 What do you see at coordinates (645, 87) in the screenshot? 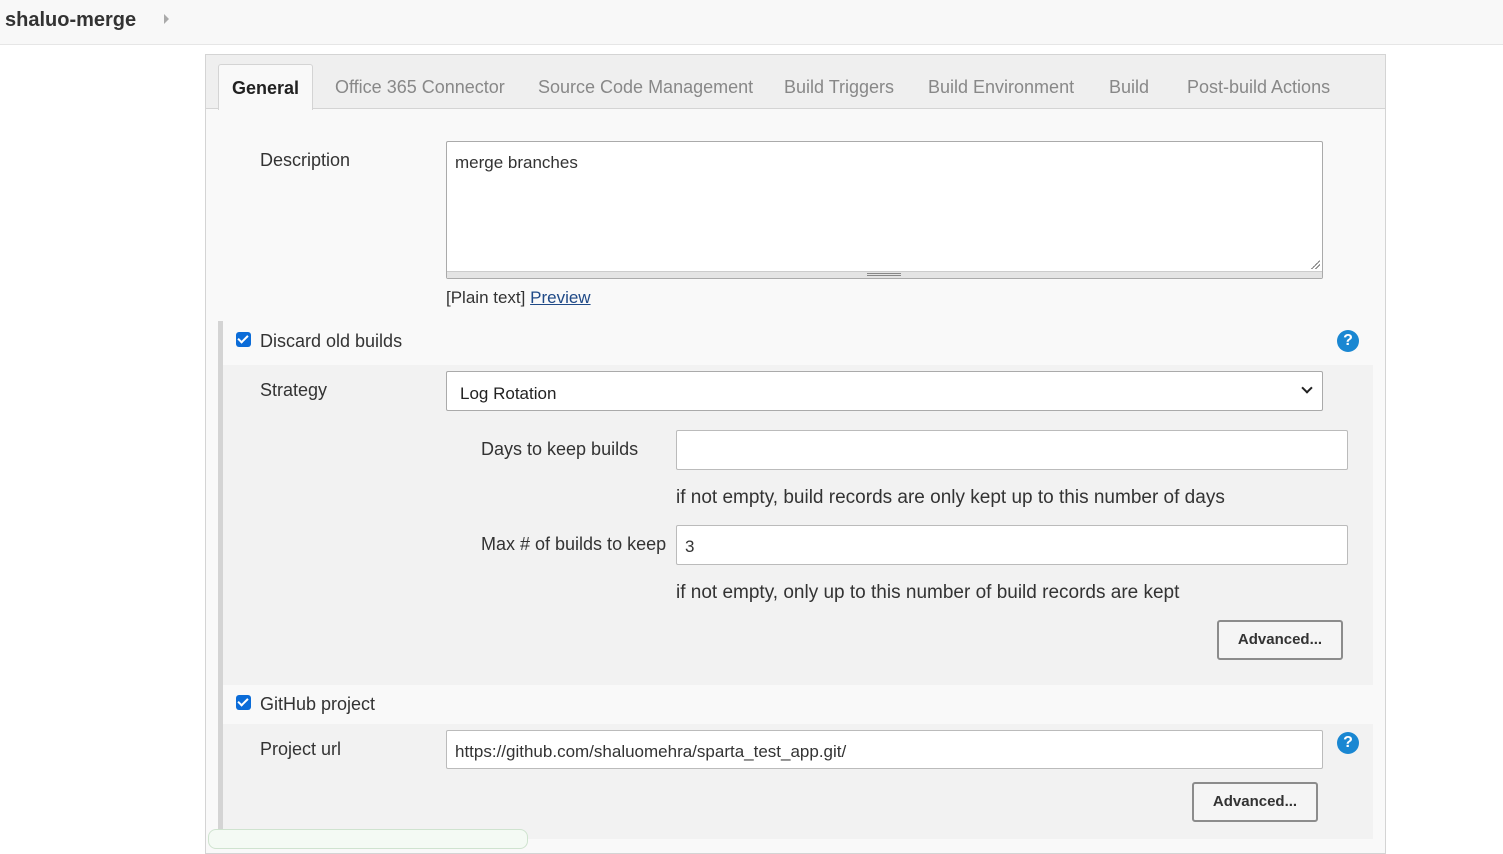
I see `tab-source-code-management: Source Code Management` at bounding box center [645, 87].